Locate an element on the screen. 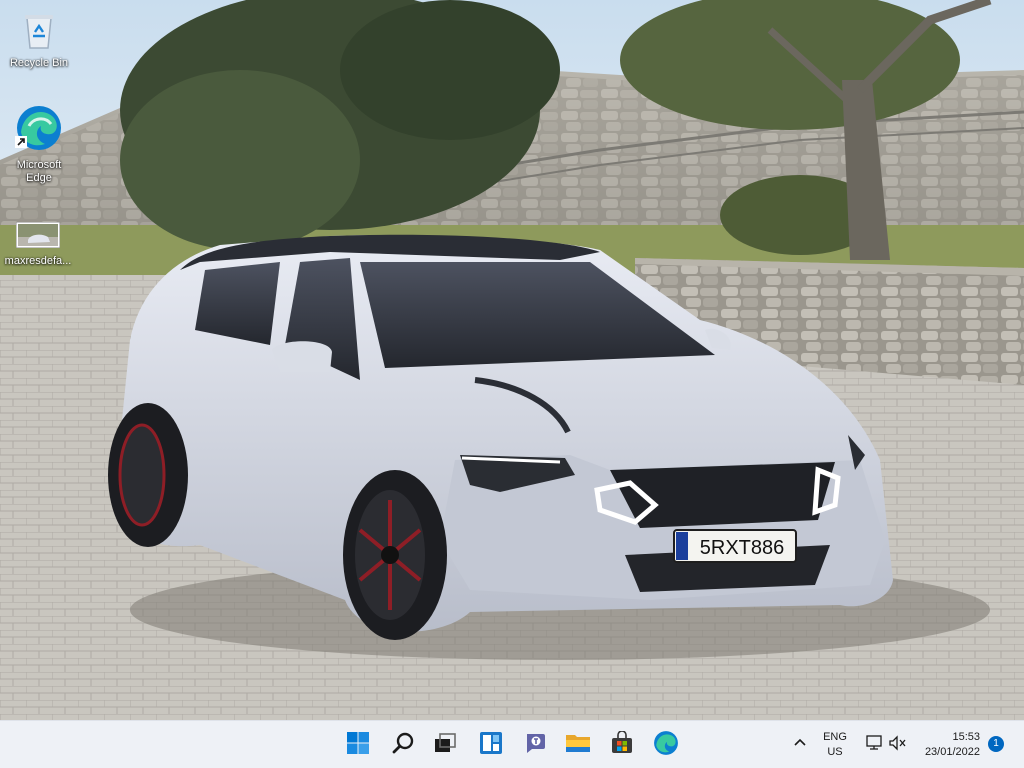 This screenshot has width=1024, height=768. quick-settings-button is located at coordinates (886, 745).